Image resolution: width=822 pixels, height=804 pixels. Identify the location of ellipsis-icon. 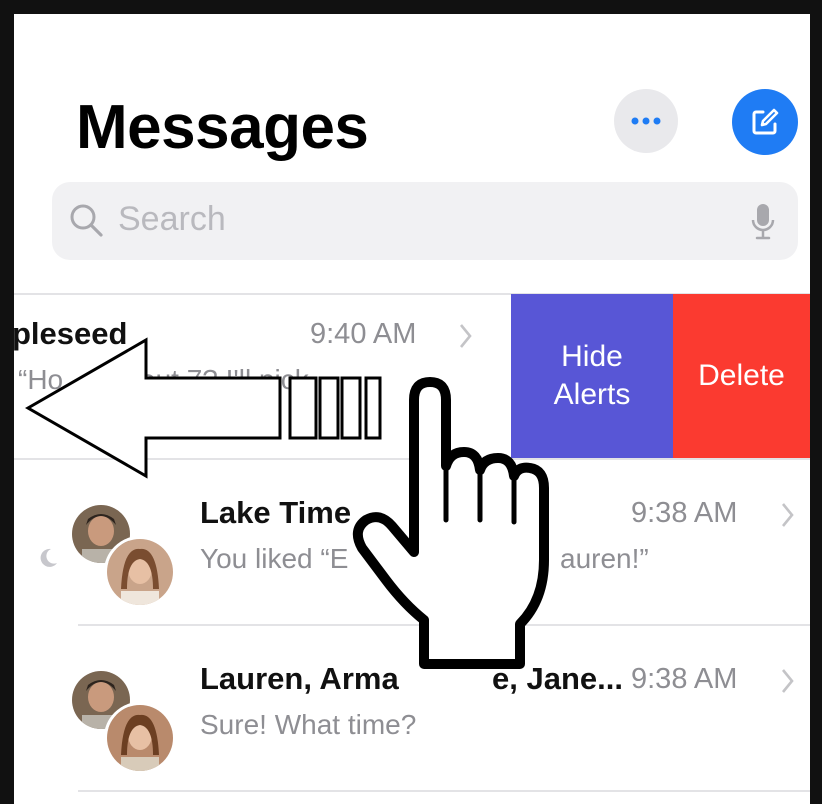
(646, 121).